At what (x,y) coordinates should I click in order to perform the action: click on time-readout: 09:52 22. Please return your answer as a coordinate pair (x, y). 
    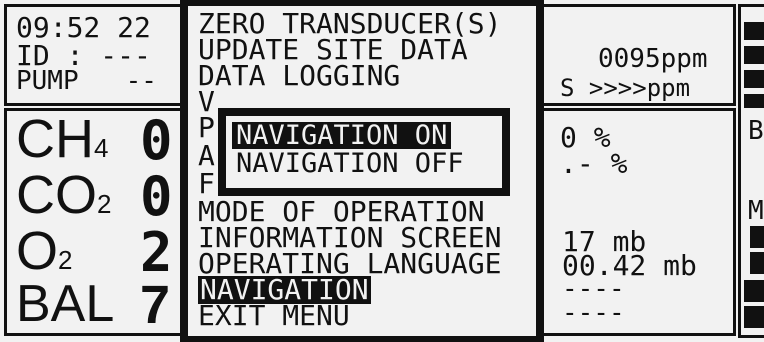
    Looking at the image, I should click on (83, 27).